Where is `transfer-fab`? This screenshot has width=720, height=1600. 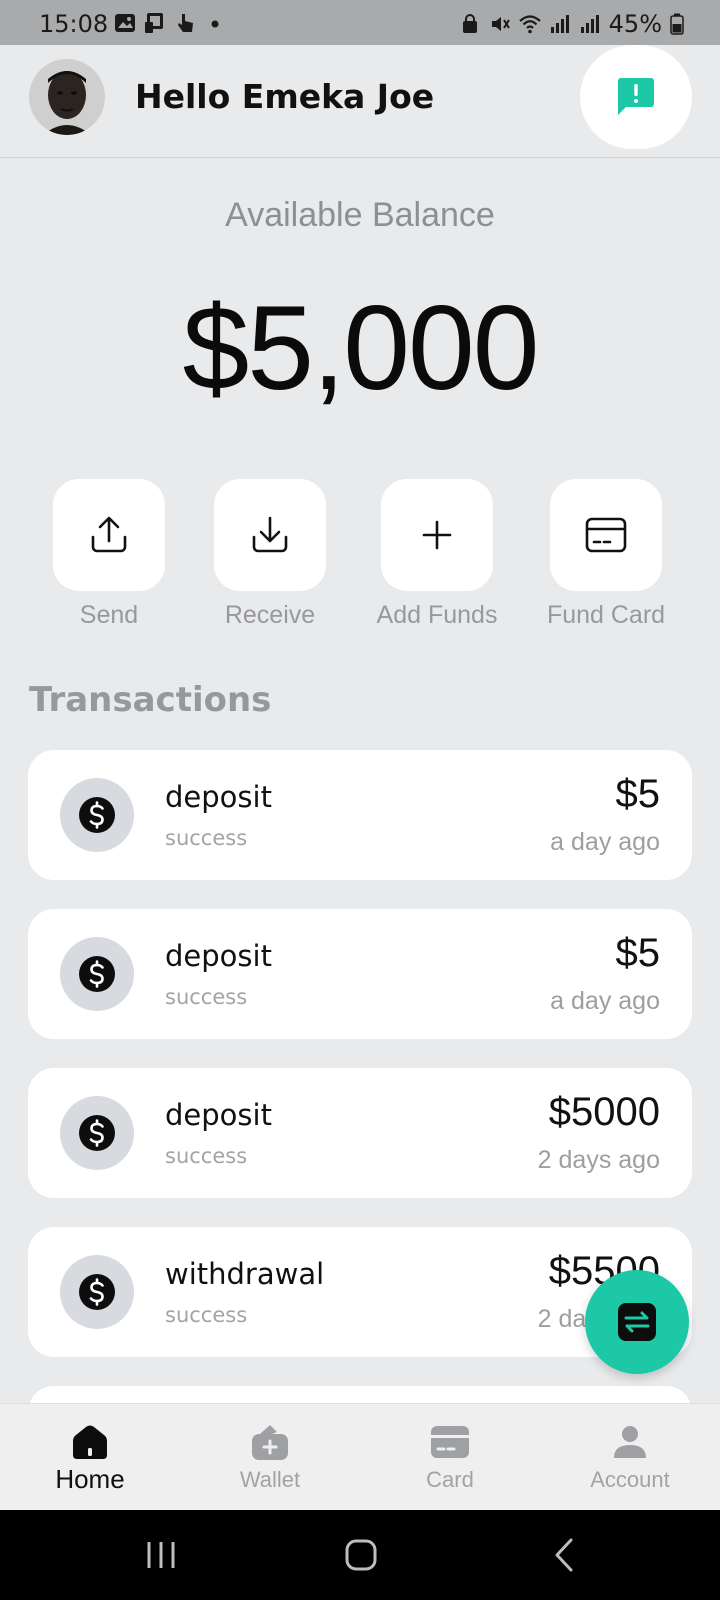 transfer-fab is located at coordinates (637, 1322).